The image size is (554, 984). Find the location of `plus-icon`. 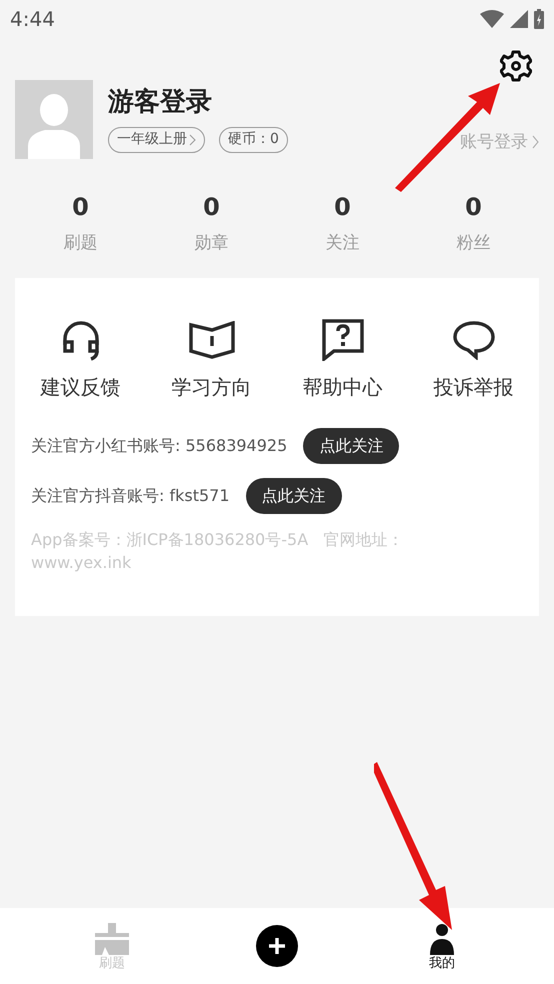

plus-icon is located at coordinates (277, 946).